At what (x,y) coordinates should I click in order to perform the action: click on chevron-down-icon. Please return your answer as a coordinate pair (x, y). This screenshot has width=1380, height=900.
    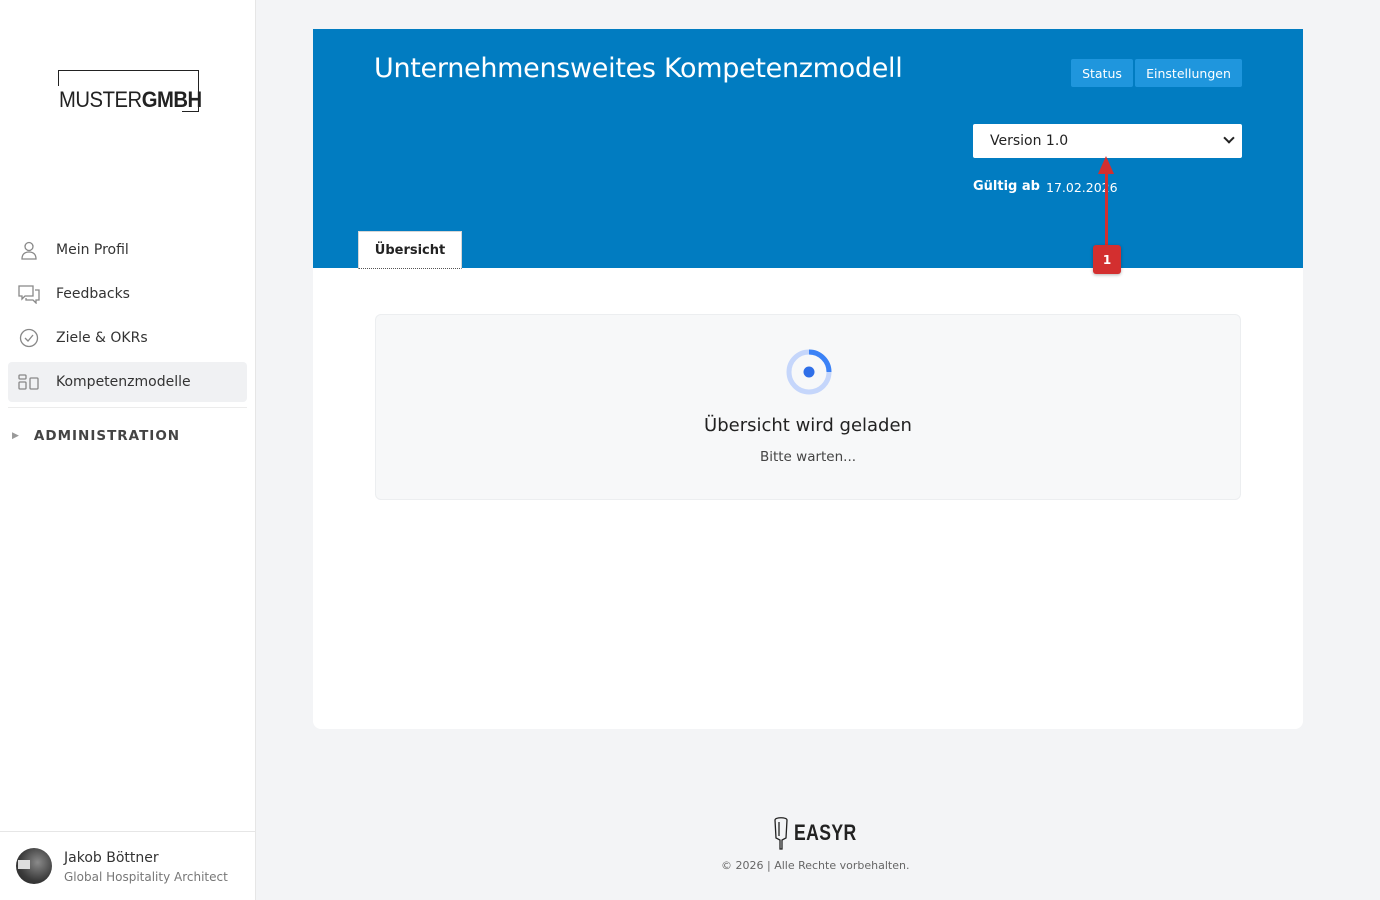
    Looking at the image, I should click on (1229, 138).